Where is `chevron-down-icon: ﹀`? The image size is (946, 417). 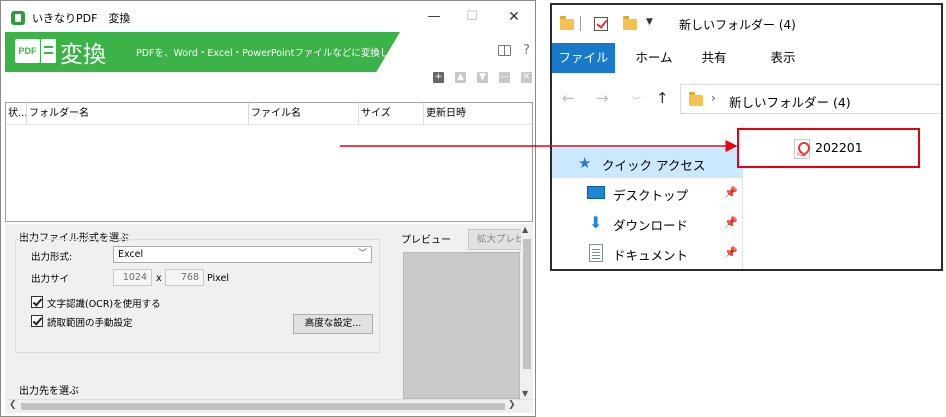 chevron-down-icon: ﹀ is located at coordinates (362, 254).